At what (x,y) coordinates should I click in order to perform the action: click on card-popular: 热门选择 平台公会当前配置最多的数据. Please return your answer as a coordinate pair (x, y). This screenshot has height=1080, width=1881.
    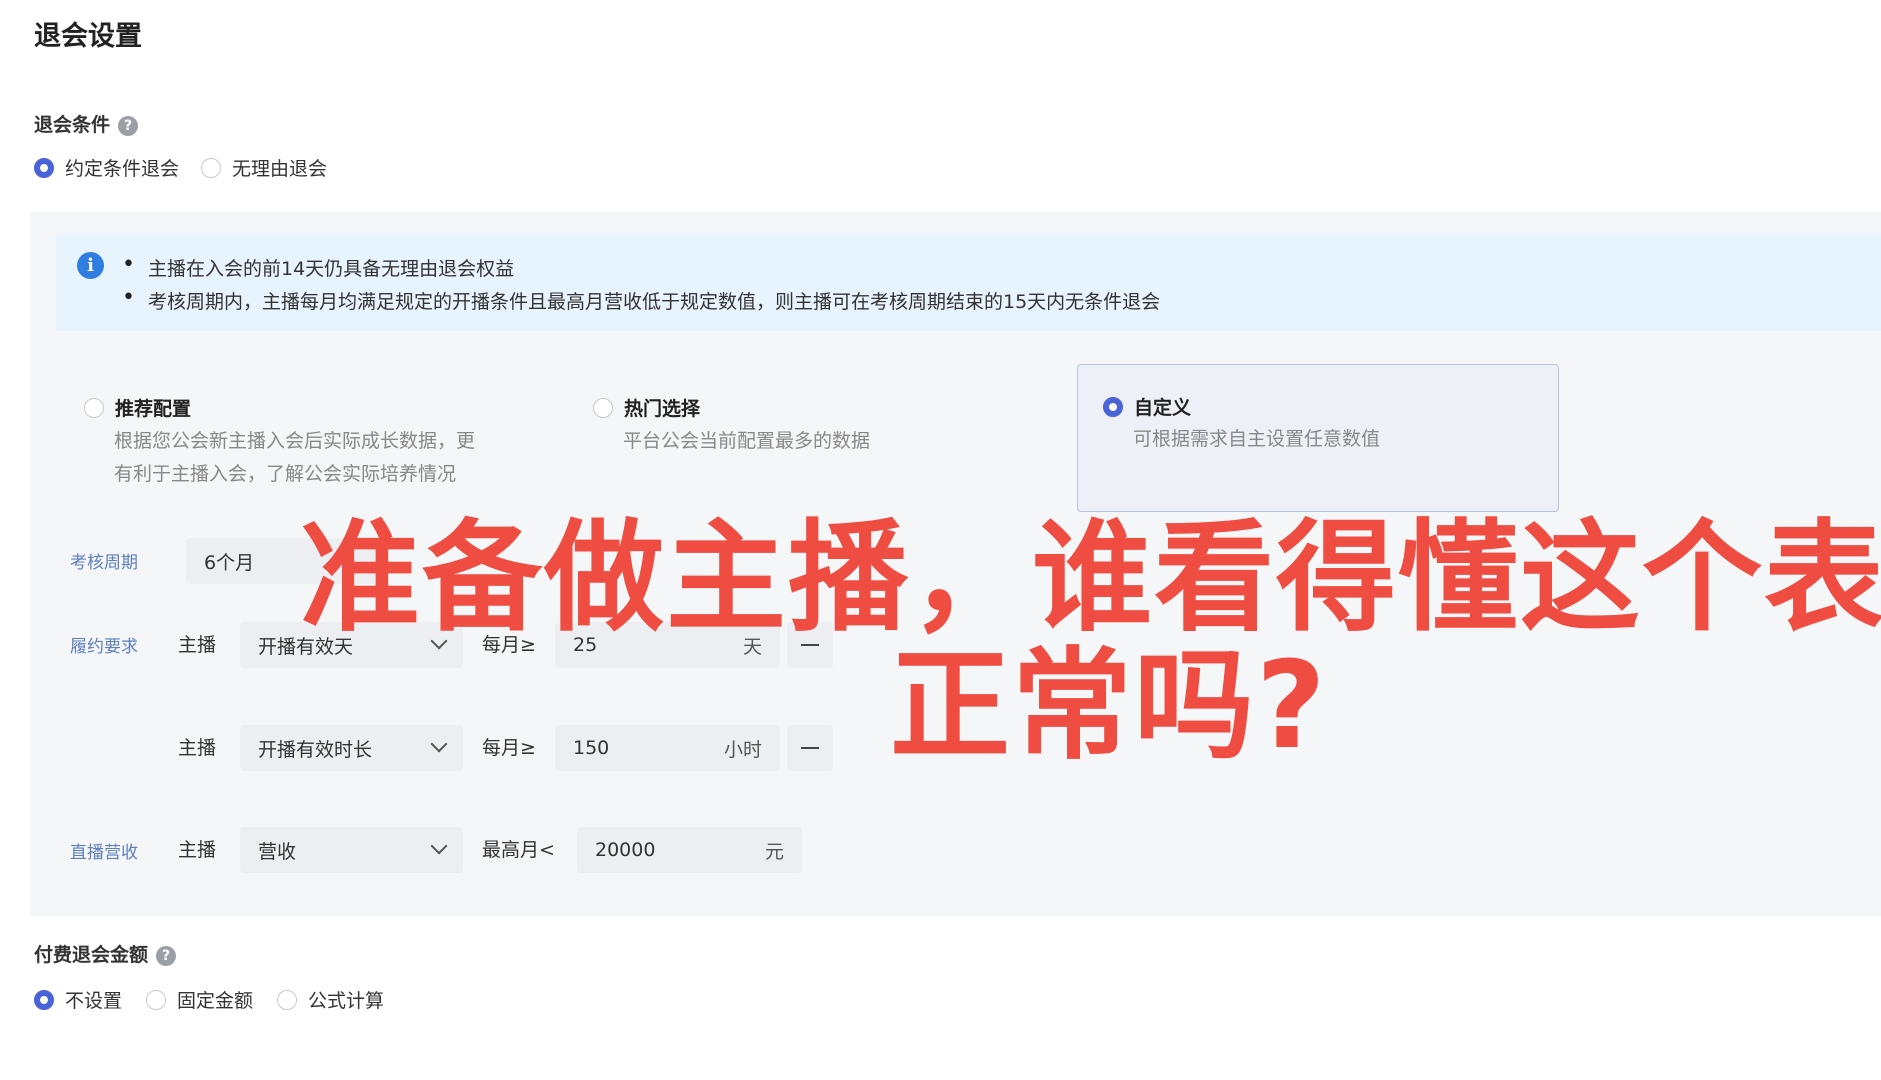
    Looking at the image, I should click on (731, 426).